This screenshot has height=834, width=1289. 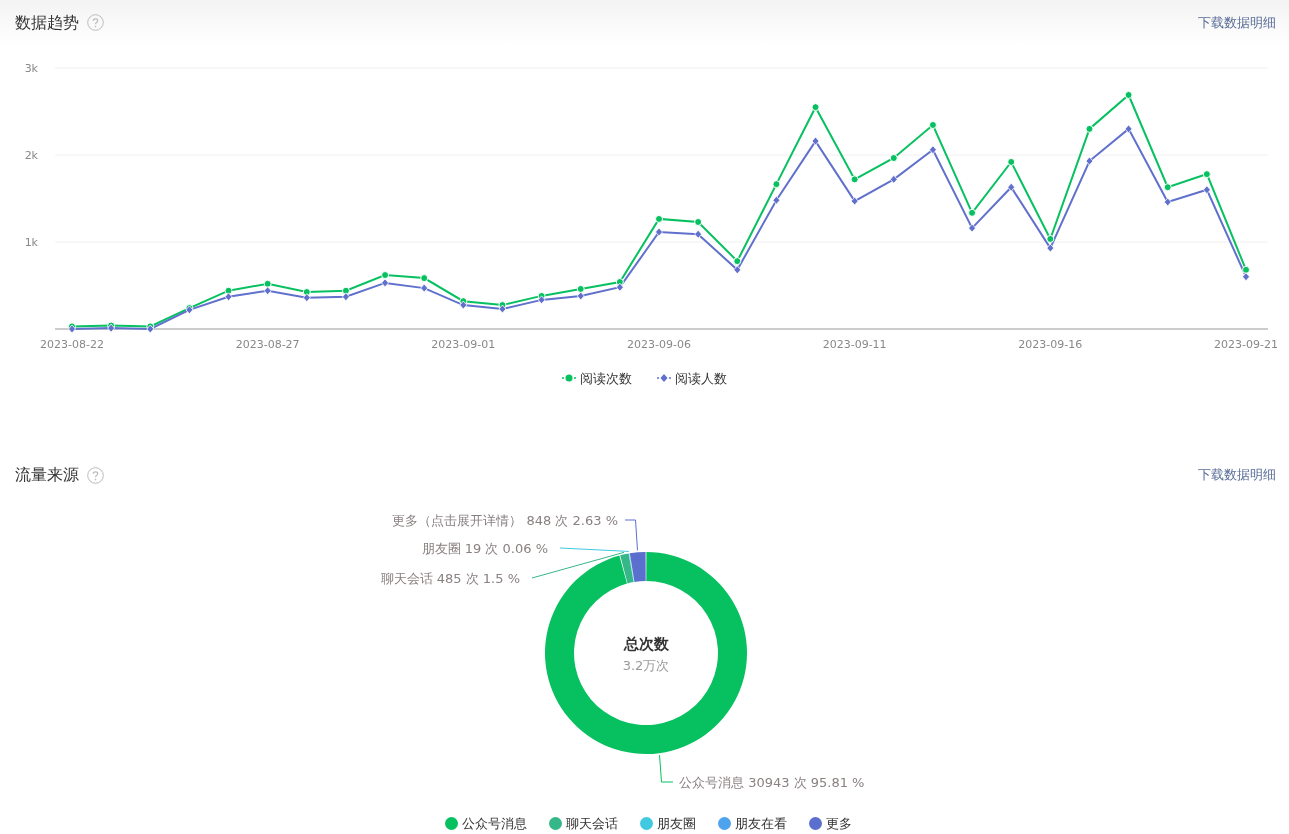 What do you see at coordinates (772, 782) in the screenshot?
I see `slice-label: 公众号消息 30943 次 95.81 %` at bounding box center [772, 782].